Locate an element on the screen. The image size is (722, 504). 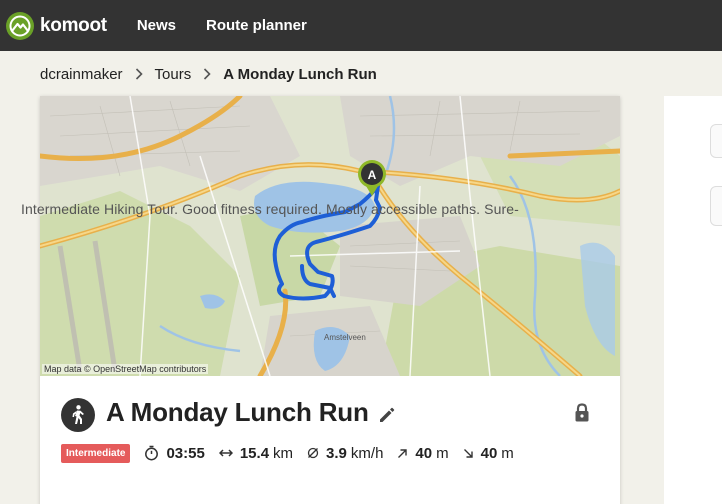
top-navigation-bar: komoot News Route planner is located at coordinates (361, 25).